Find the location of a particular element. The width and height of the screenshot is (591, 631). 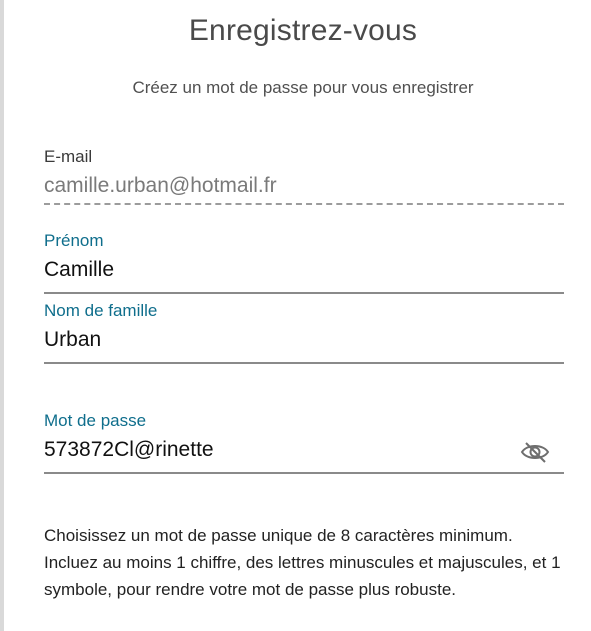

password-underline is located at coordinates (304, 473).